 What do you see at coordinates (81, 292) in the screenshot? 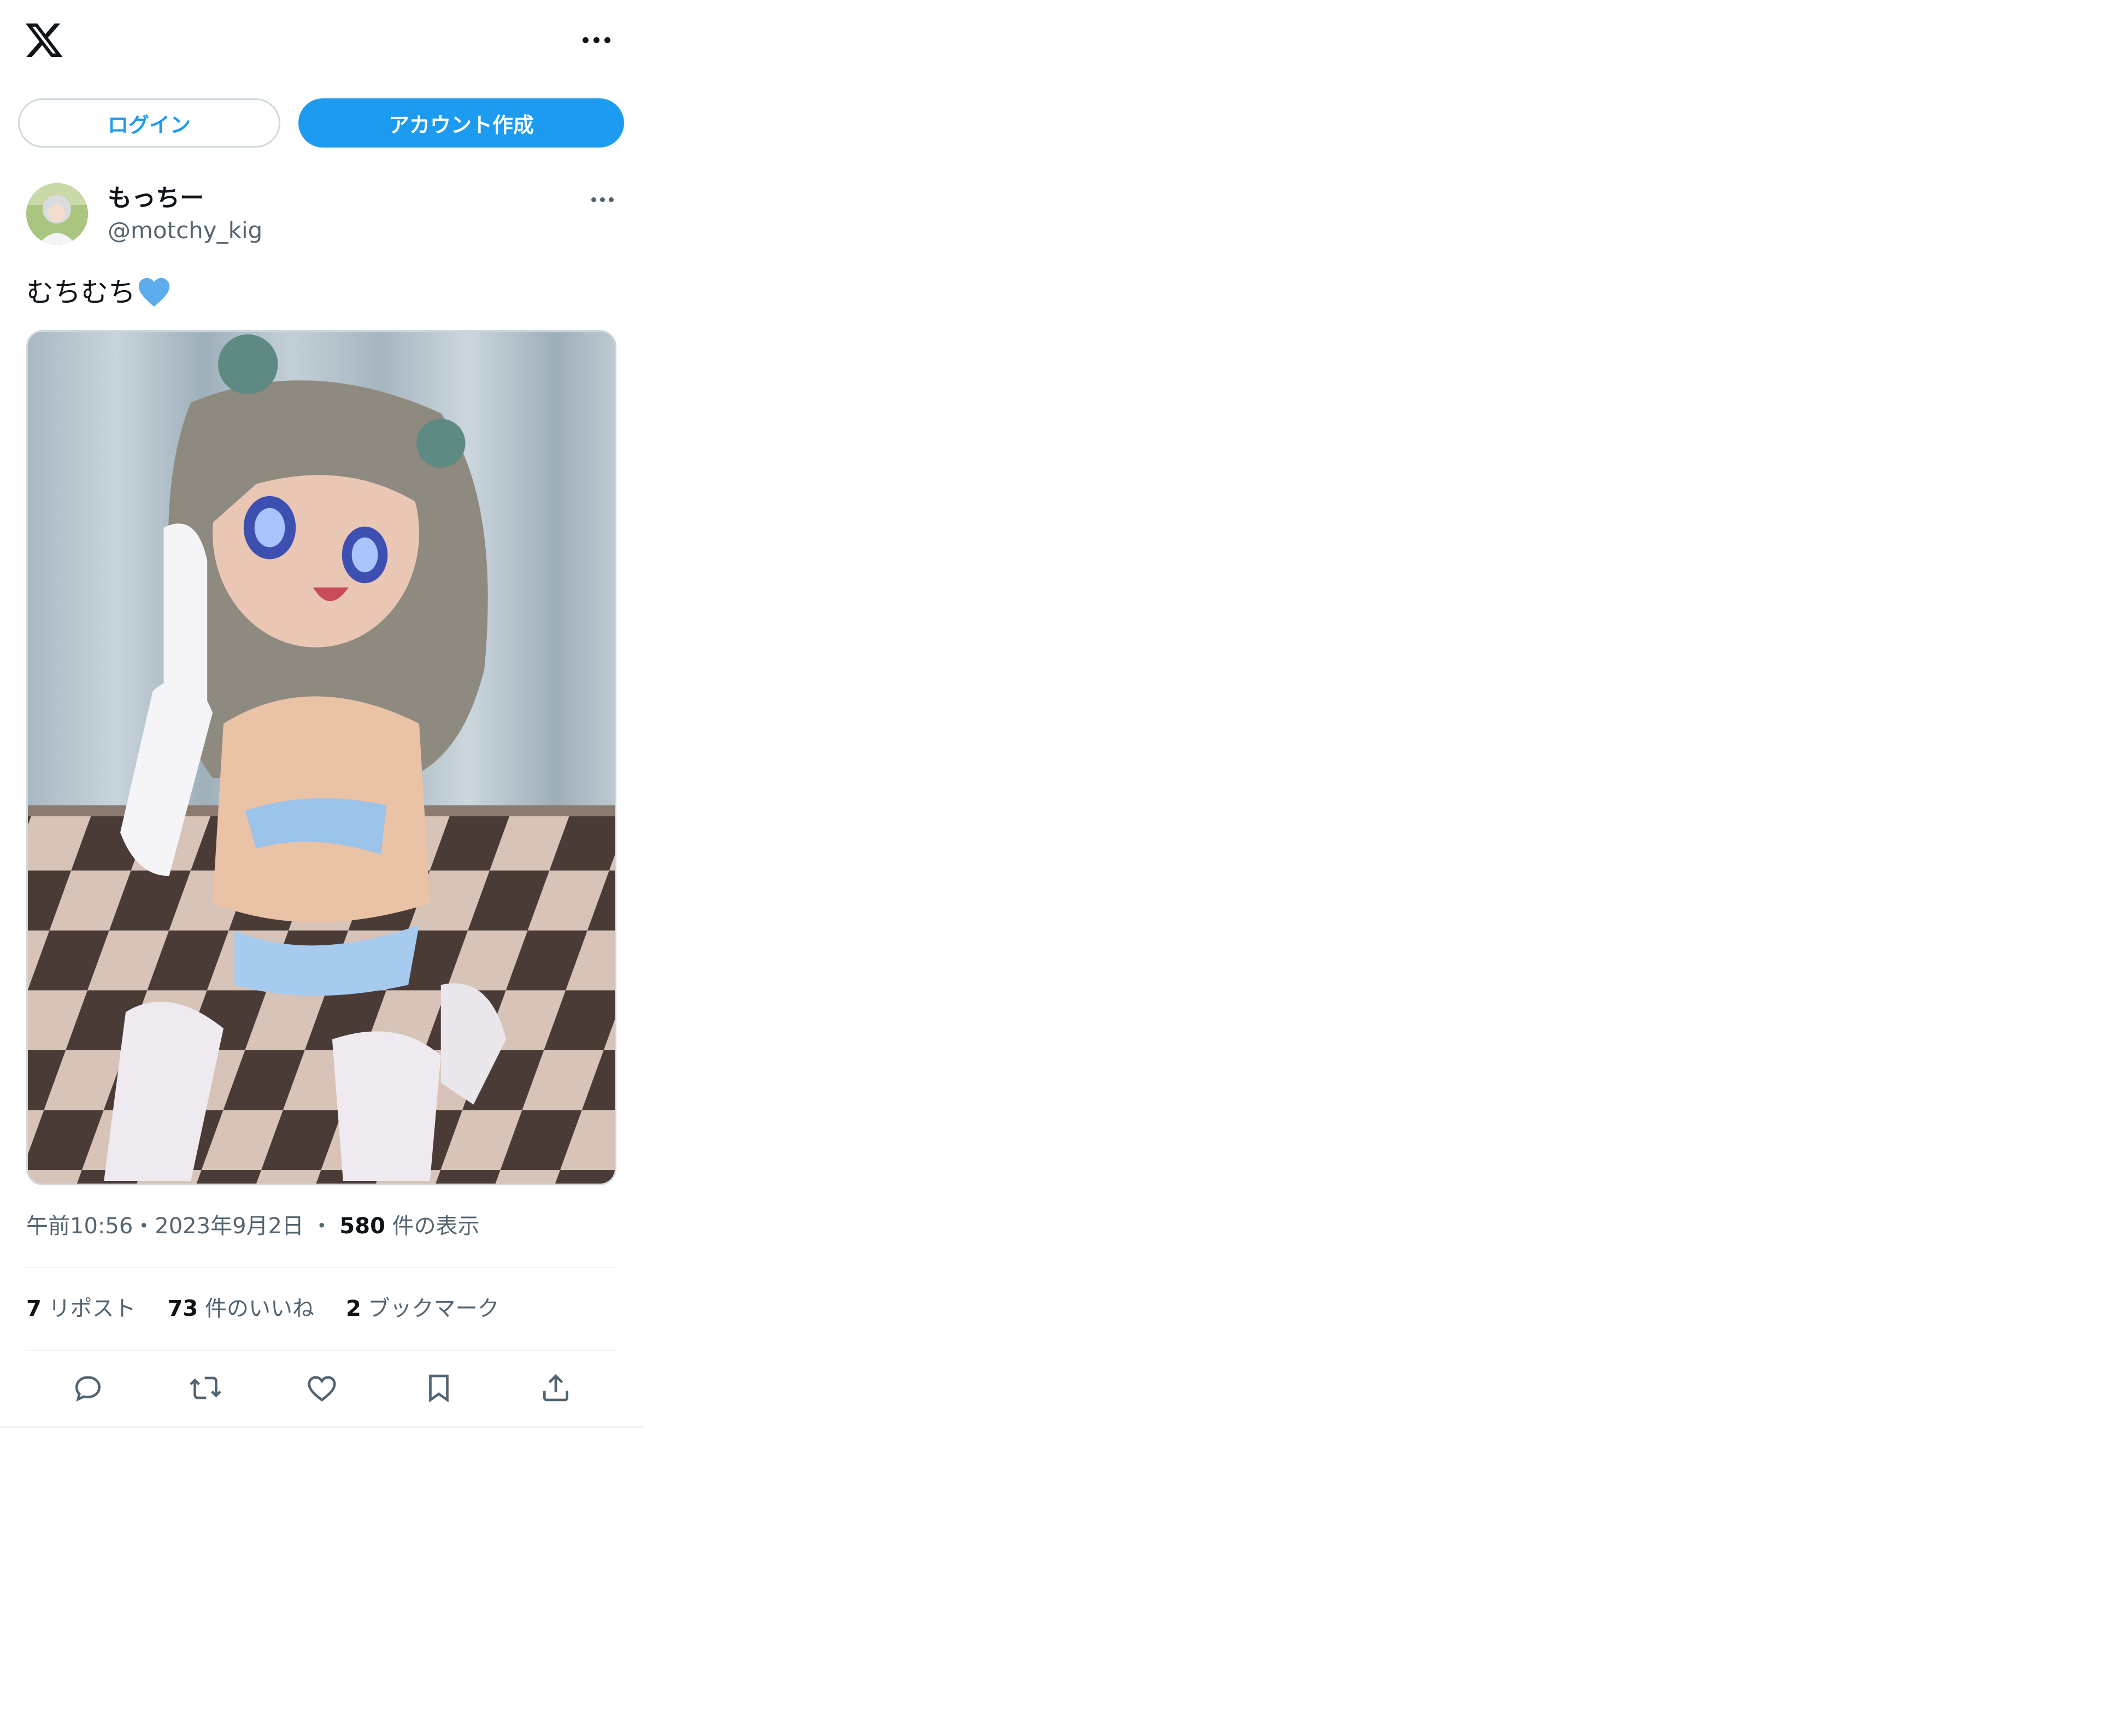
I see `post-text-content: むちむち` at bounding box center [81, 292].